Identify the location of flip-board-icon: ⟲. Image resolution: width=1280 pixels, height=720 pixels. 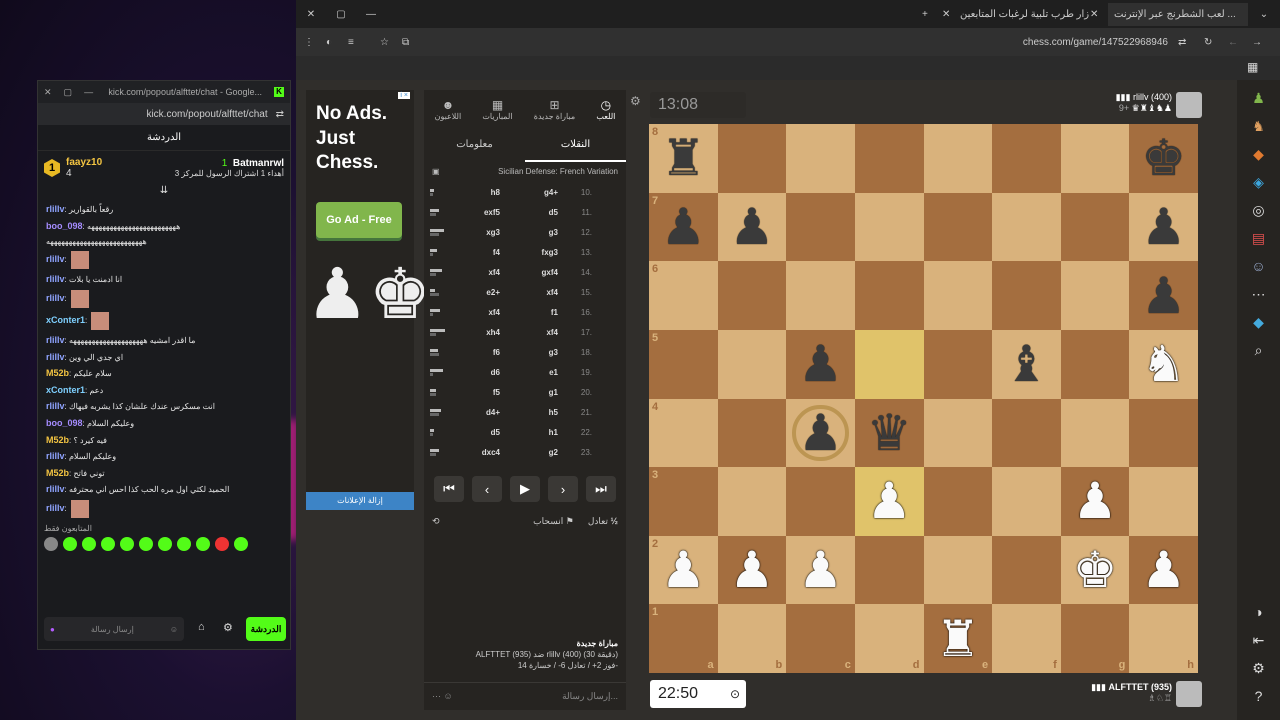
(436, 521).